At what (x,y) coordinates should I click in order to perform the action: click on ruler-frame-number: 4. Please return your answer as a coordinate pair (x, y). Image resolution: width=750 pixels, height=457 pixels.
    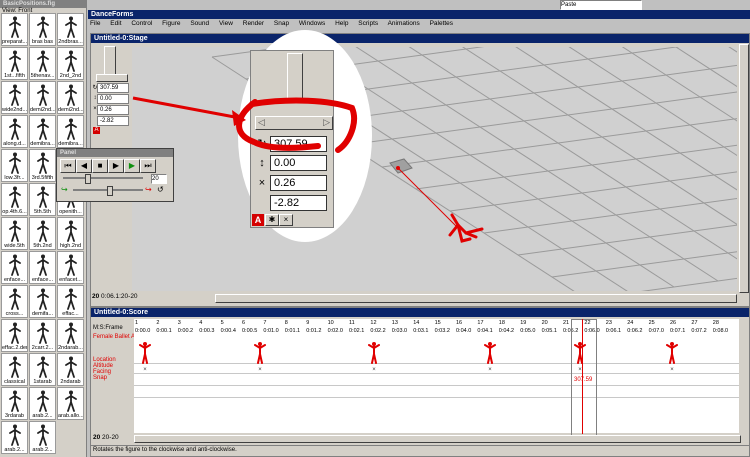
    Looking at the image, I should click on (201, 323).